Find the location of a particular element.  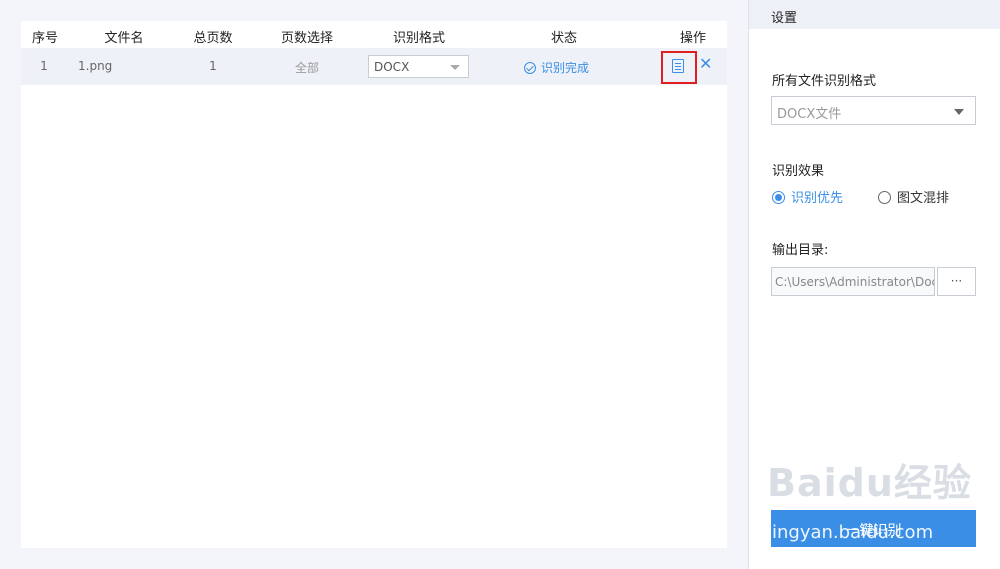

column-header-actions: 操作 is located at coordinates (692, 38).